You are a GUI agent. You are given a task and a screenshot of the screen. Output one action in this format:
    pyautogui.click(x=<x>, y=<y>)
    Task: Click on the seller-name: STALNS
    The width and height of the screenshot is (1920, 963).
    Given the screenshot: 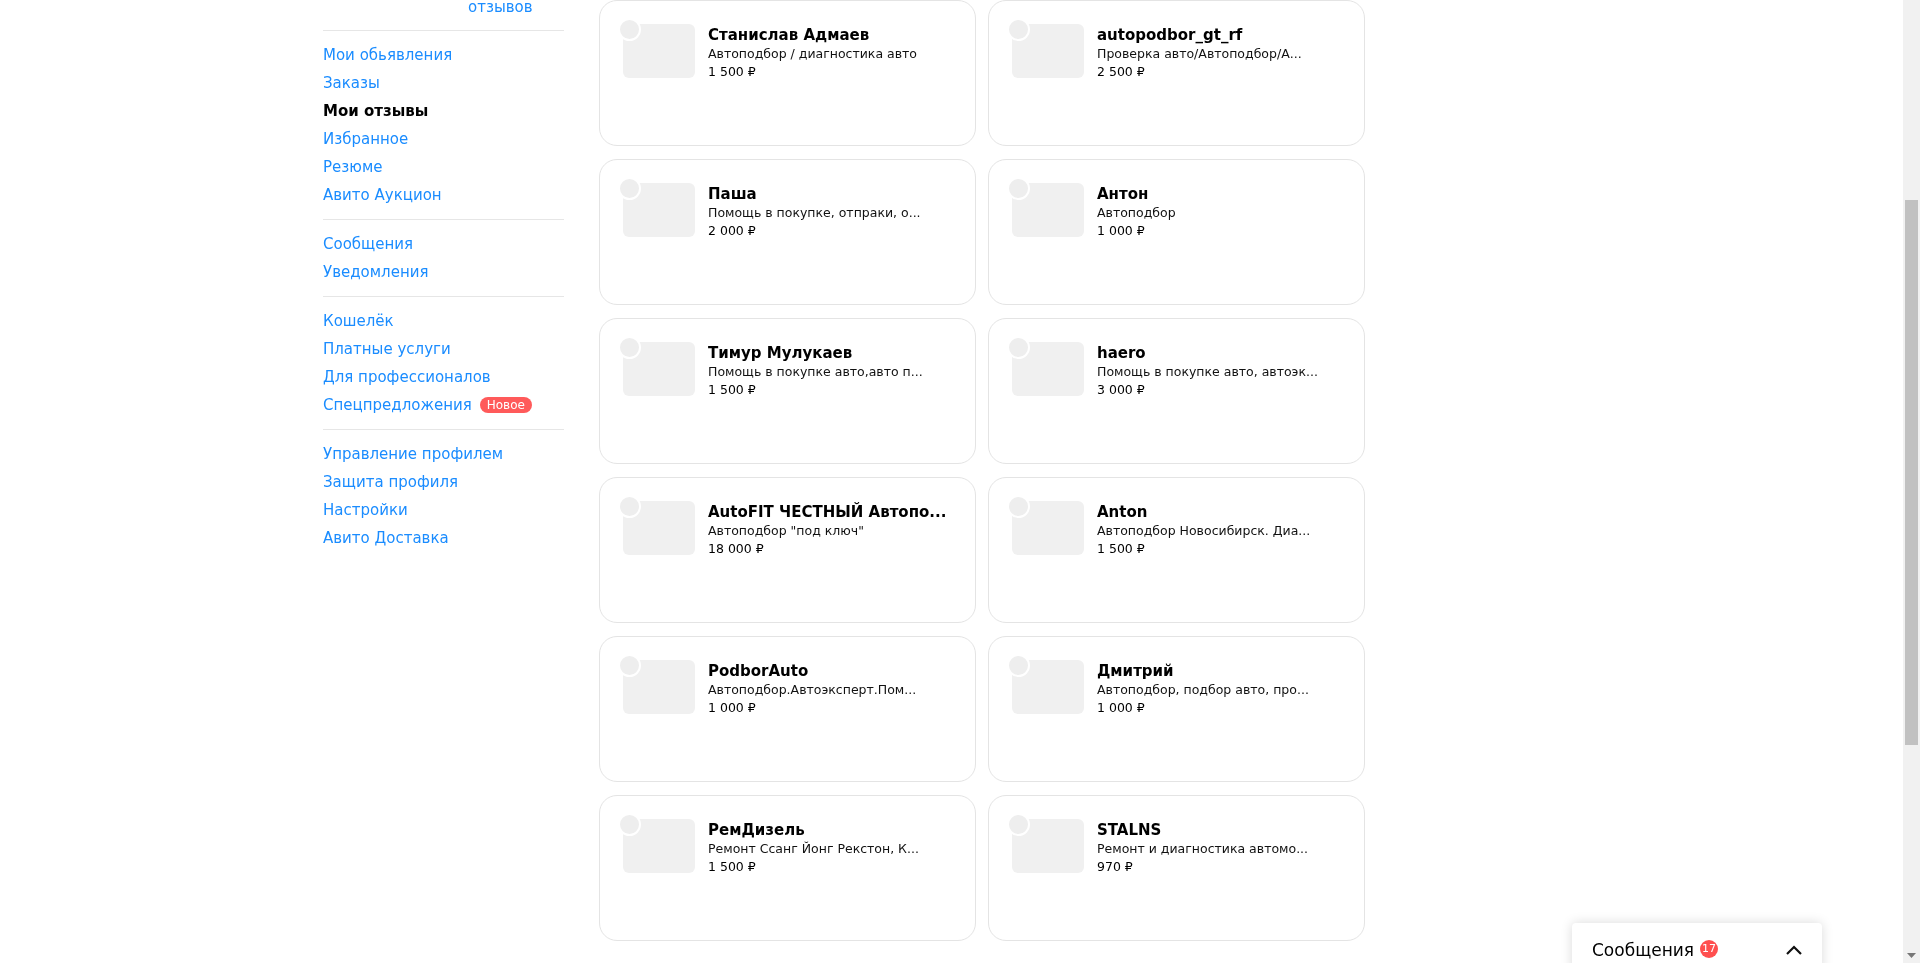 What is the action you would take?
    pyautogui.click(x=1129, y=830)
    